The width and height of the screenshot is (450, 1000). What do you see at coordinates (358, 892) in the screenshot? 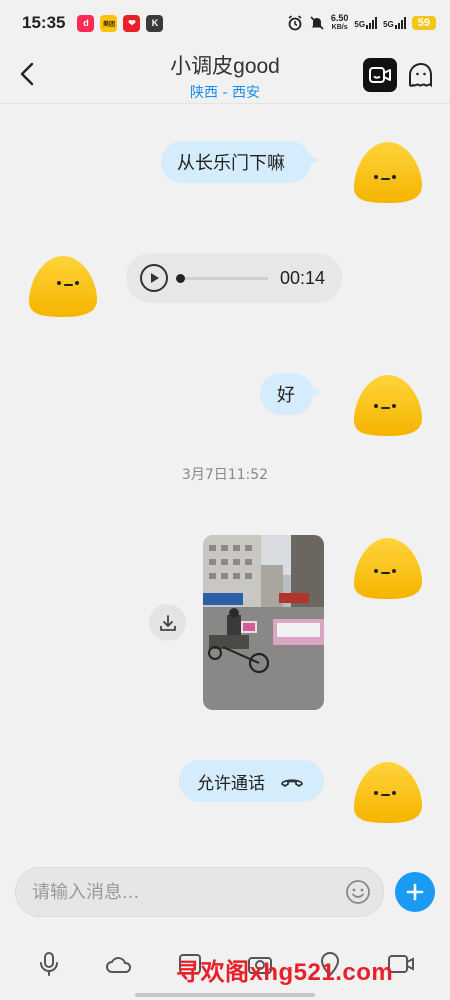
I see `emoji-icon` at bounding box center [358, 892].